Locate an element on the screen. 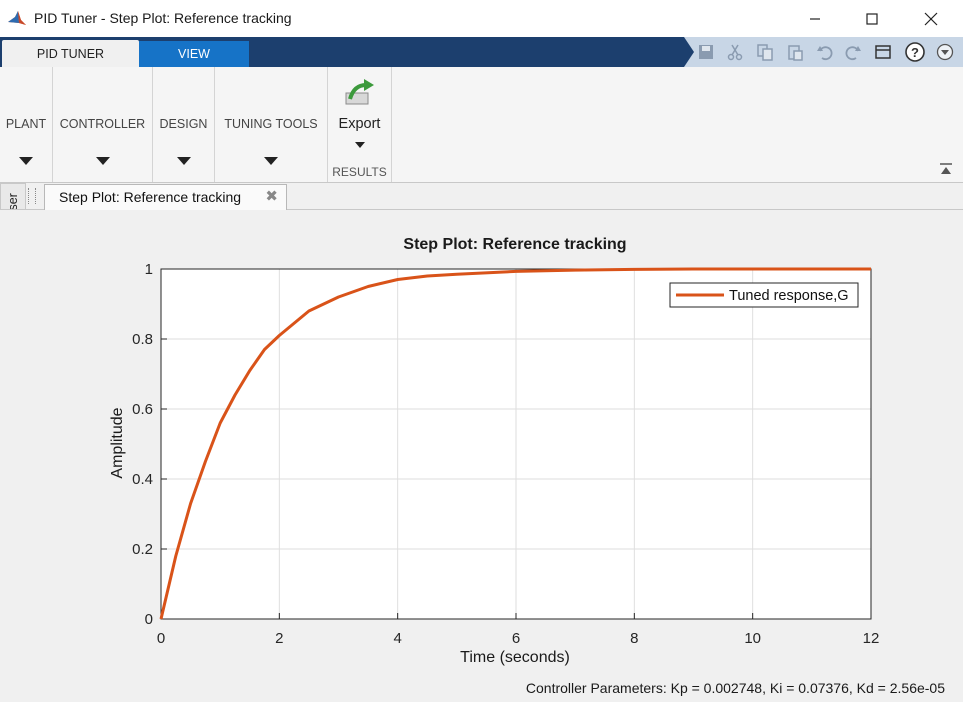  y-tick-label: 0.2 is located at coordinates (142, 549).